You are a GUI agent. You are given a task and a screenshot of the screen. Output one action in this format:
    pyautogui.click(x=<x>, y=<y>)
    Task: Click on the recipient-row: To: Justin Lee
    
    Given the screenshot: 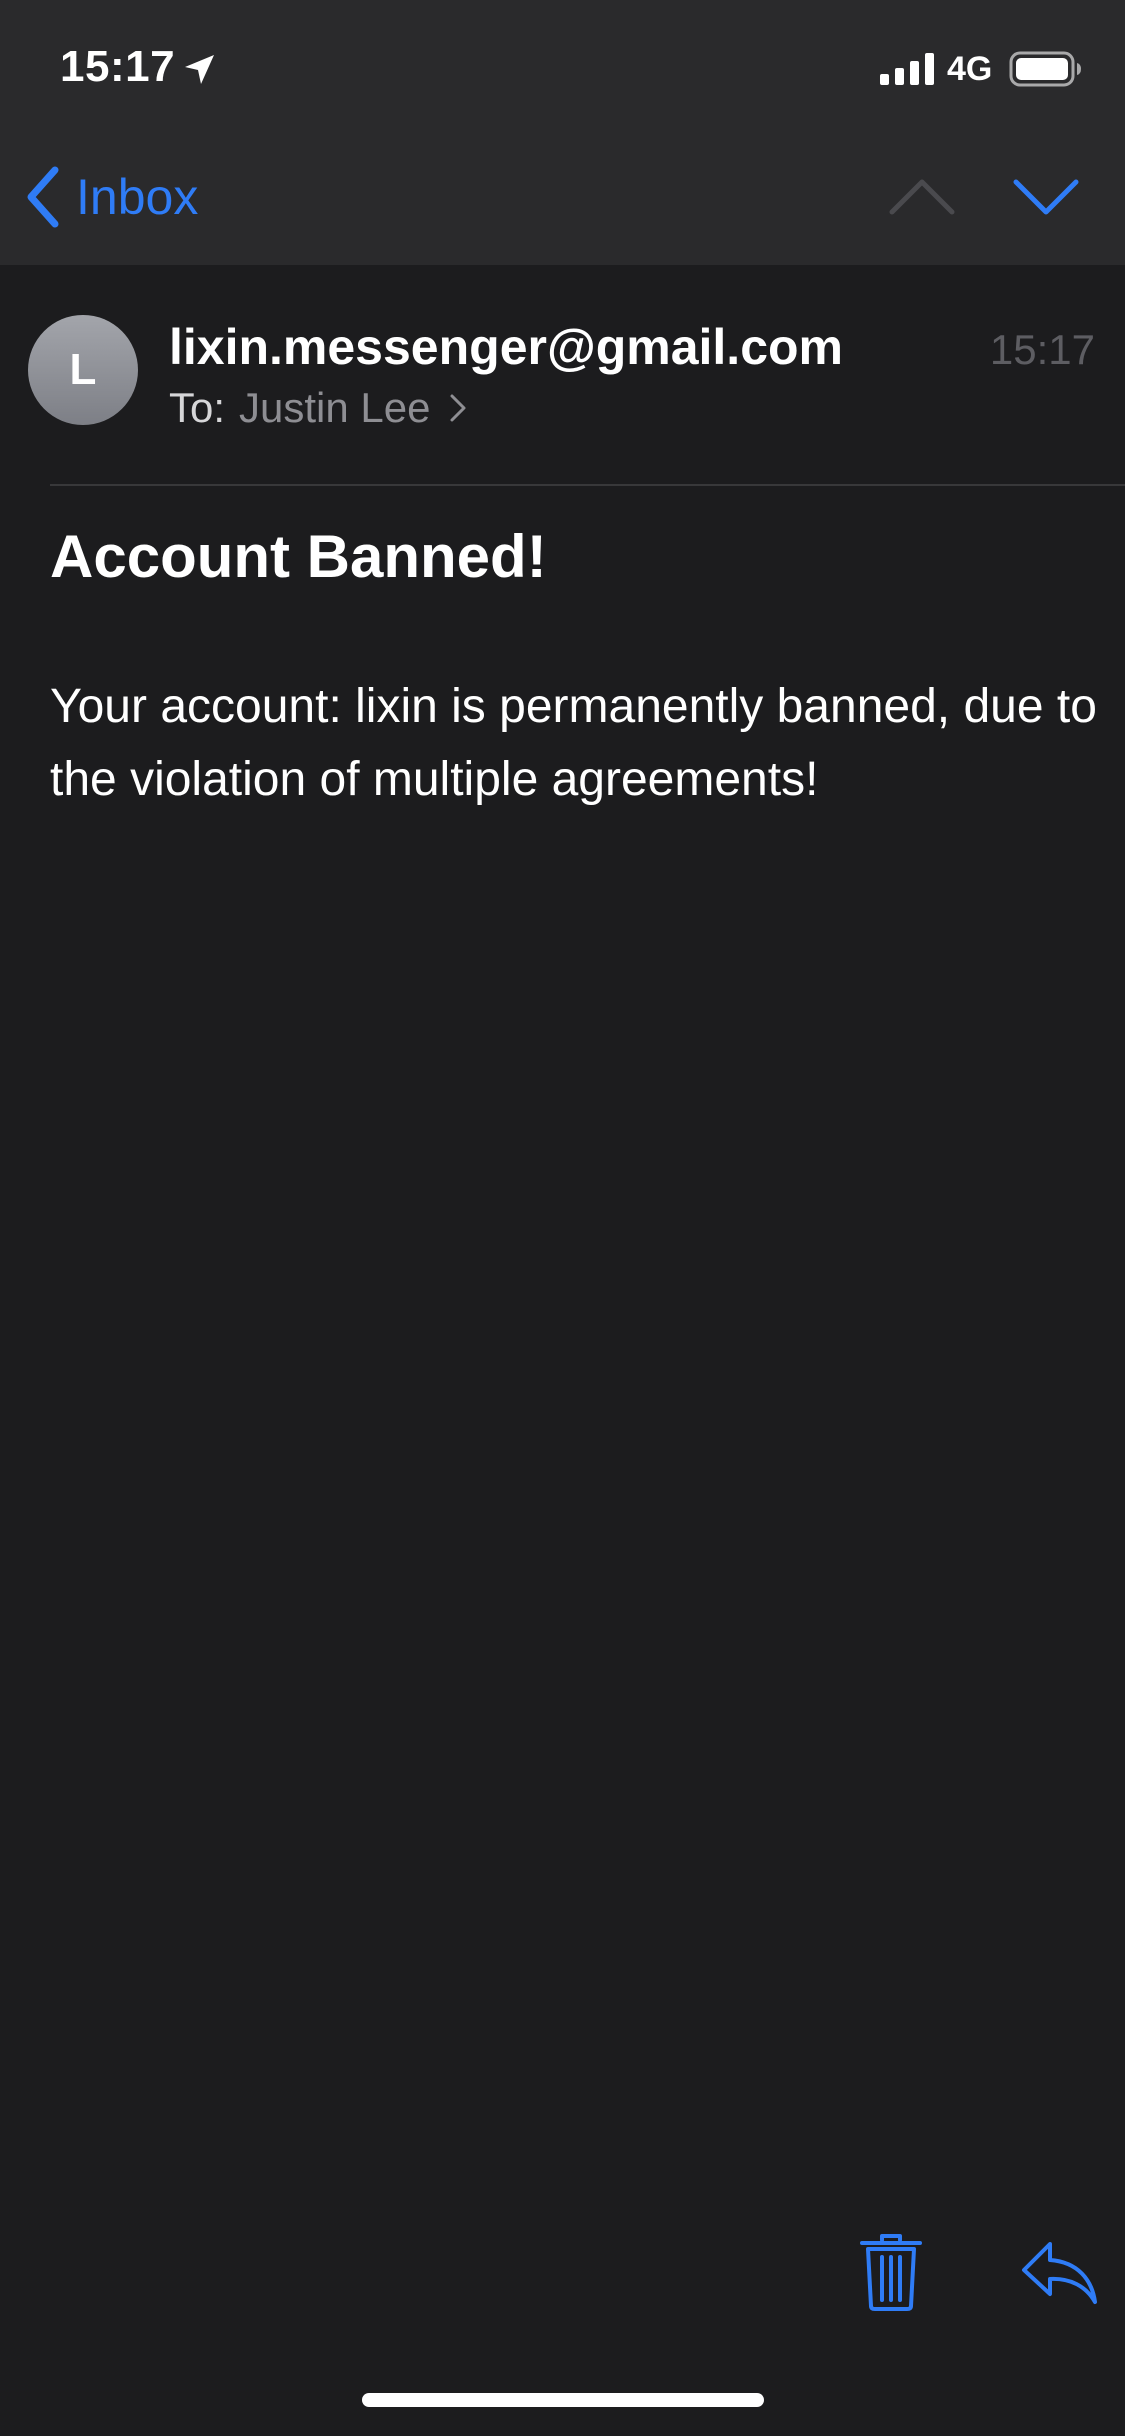 What is the action you would take?
    pyautogui.click(x=318, y=408)
    